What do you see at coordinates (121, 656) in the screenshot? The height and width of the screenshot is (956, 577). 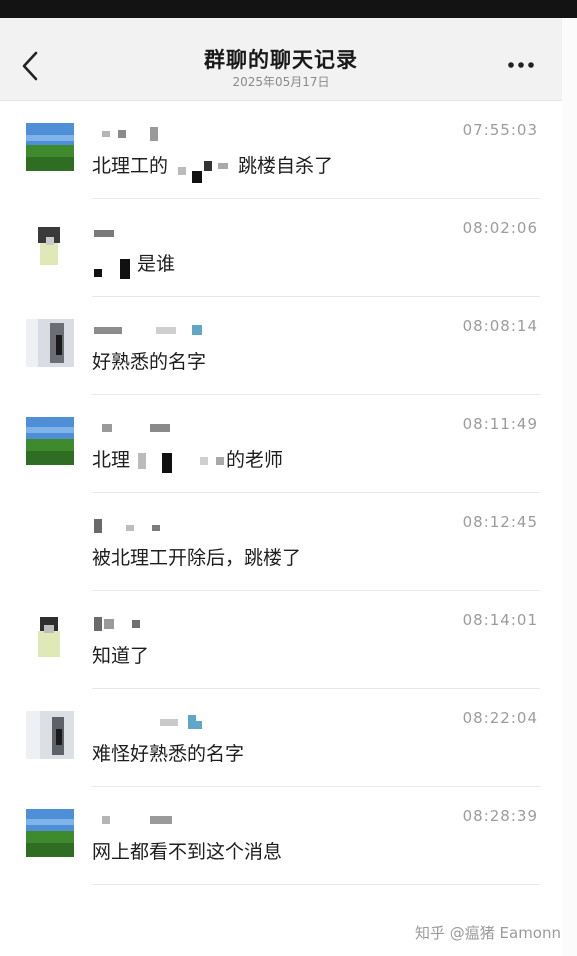 I see `message-text: 知道了` at bounding box center [121, 656].